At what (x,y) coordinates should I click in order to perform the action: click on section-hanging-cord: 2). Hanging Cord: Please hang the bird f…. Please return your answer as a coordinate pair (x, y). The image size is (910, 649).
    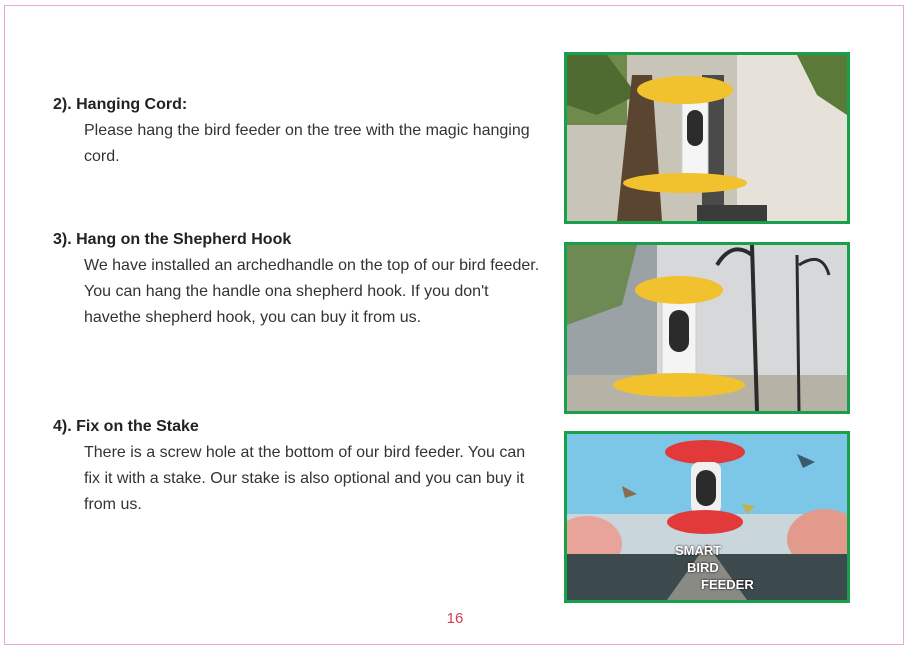
    Looking at the image, I should click on (303, 133).